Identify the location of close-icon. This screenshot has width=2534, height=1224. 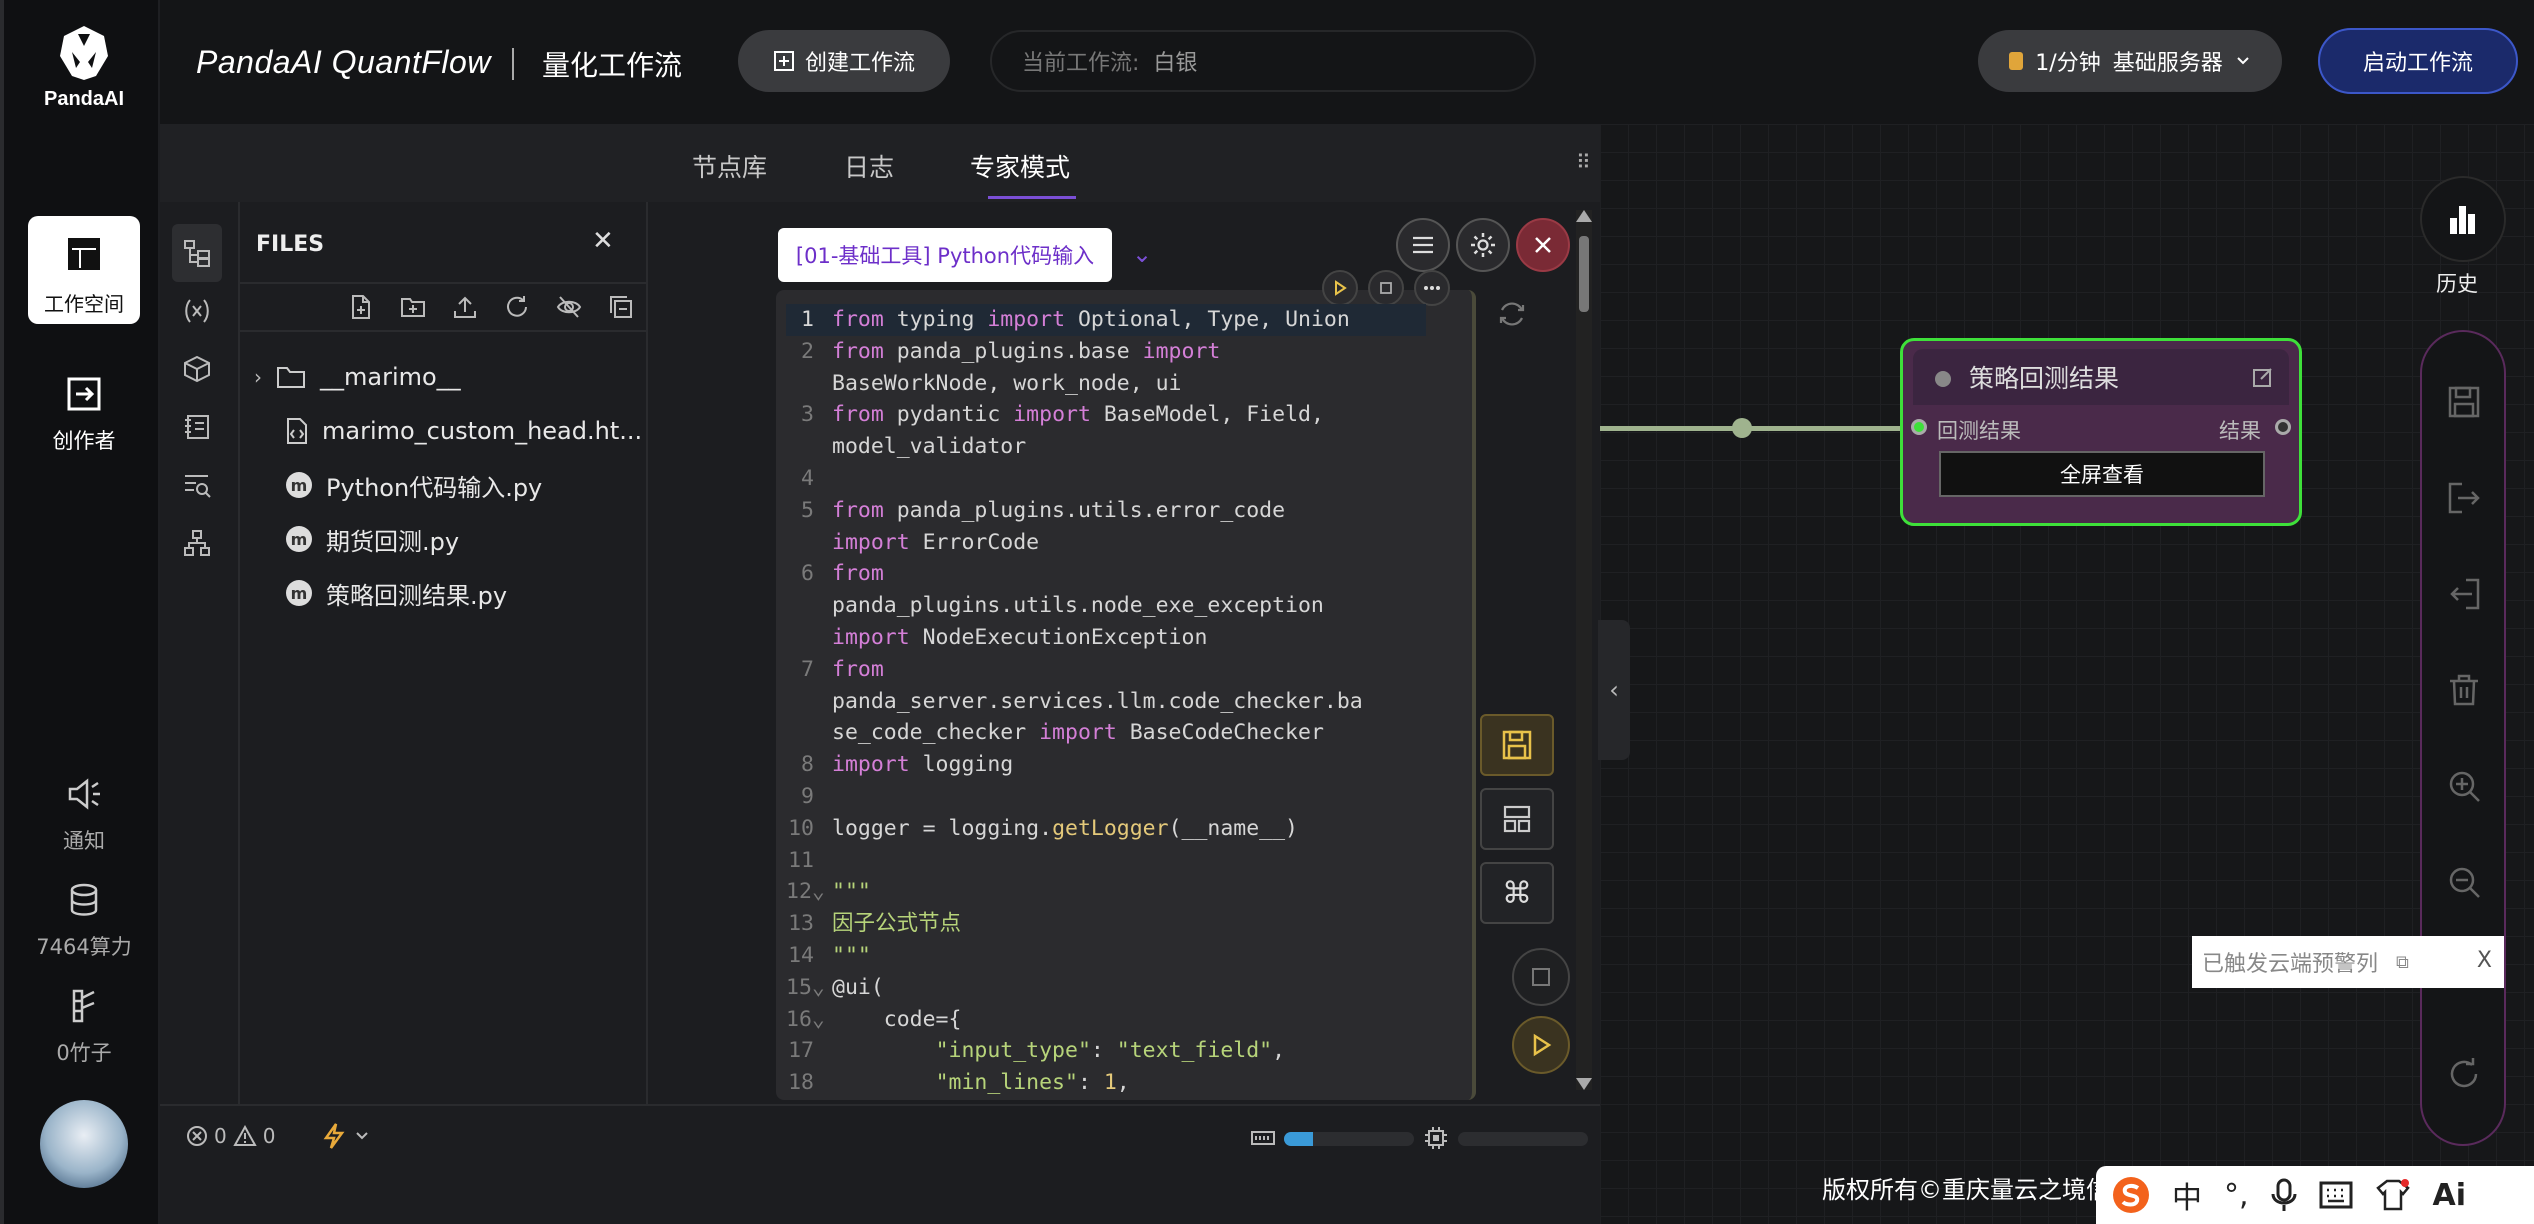
(1543, 245).